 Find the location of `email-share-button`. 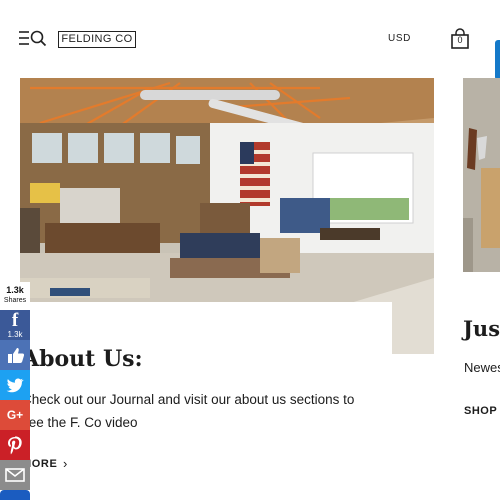

email-share-button is located at coordinates (15, 475).